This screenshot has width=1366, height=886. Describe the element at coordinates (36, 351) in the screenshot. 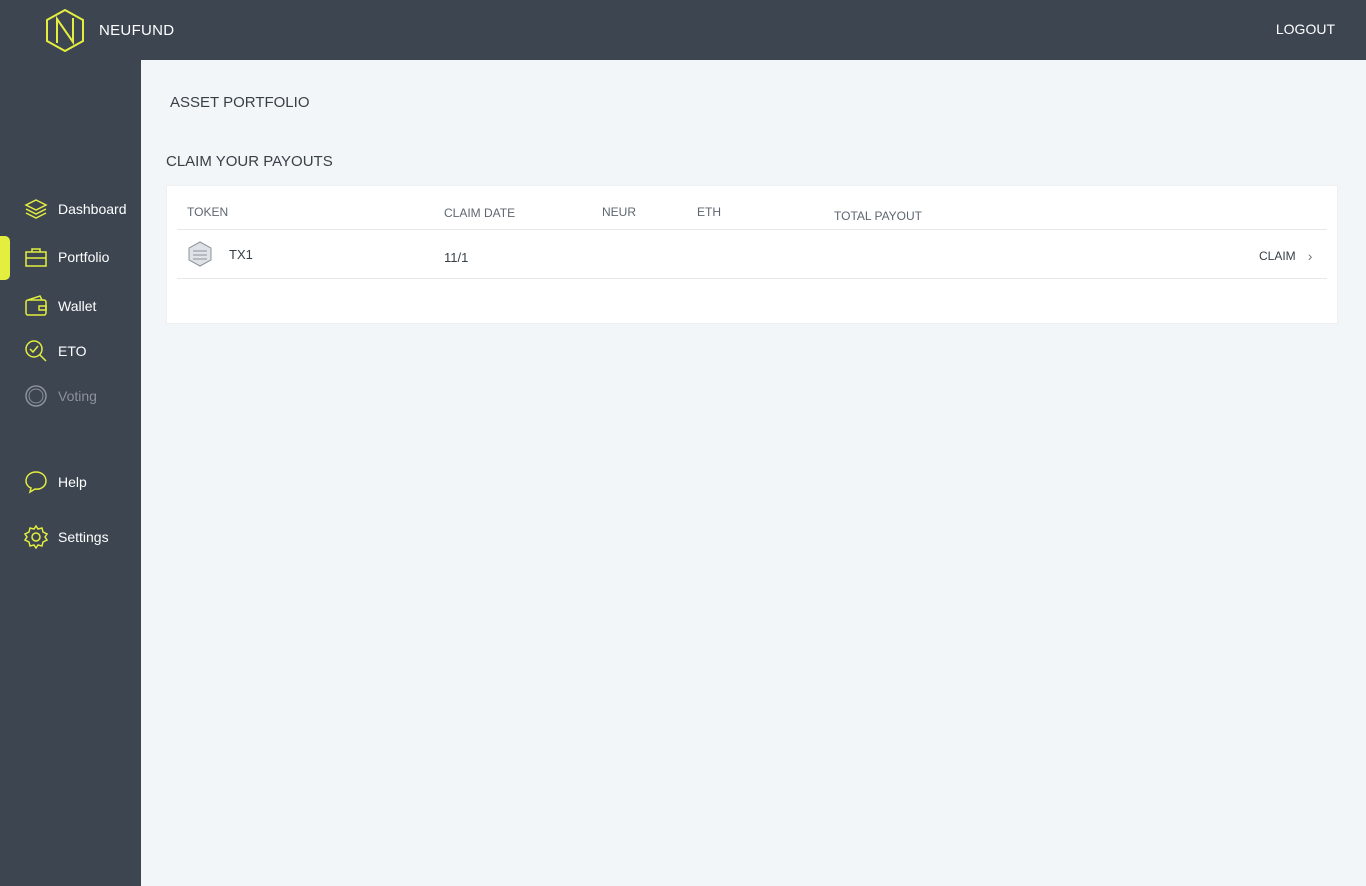

I see `eto-search-icon` at that location.